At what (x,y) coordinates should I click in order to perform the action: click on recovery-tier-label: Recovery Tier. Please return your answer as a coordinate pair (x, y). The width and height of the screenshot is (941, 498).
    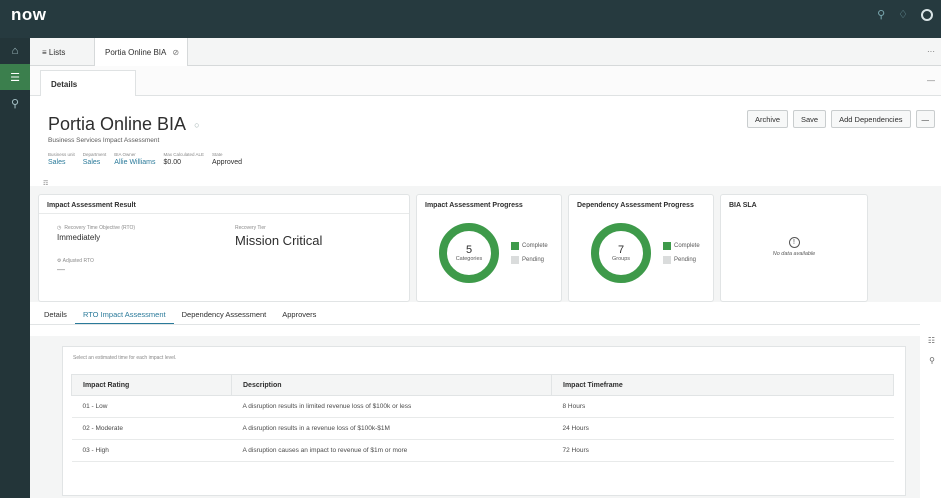
    Looking at the image, I should click on (250, 228).